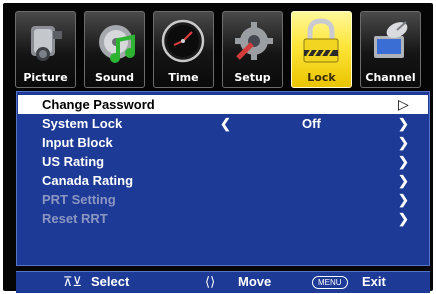 This screenshot has width=436, height=294. Describe the element at coordinates (117, 44) in the screenshot. I see `music-note-icon` at that location.